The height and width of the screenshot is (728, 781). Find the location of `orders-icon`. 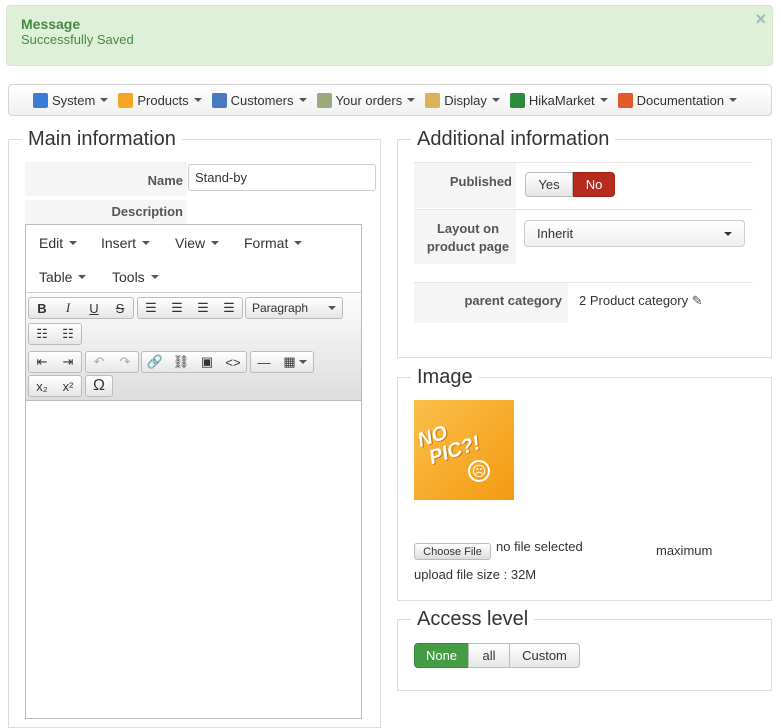

orders-icon is located at coordinates (324, 100).